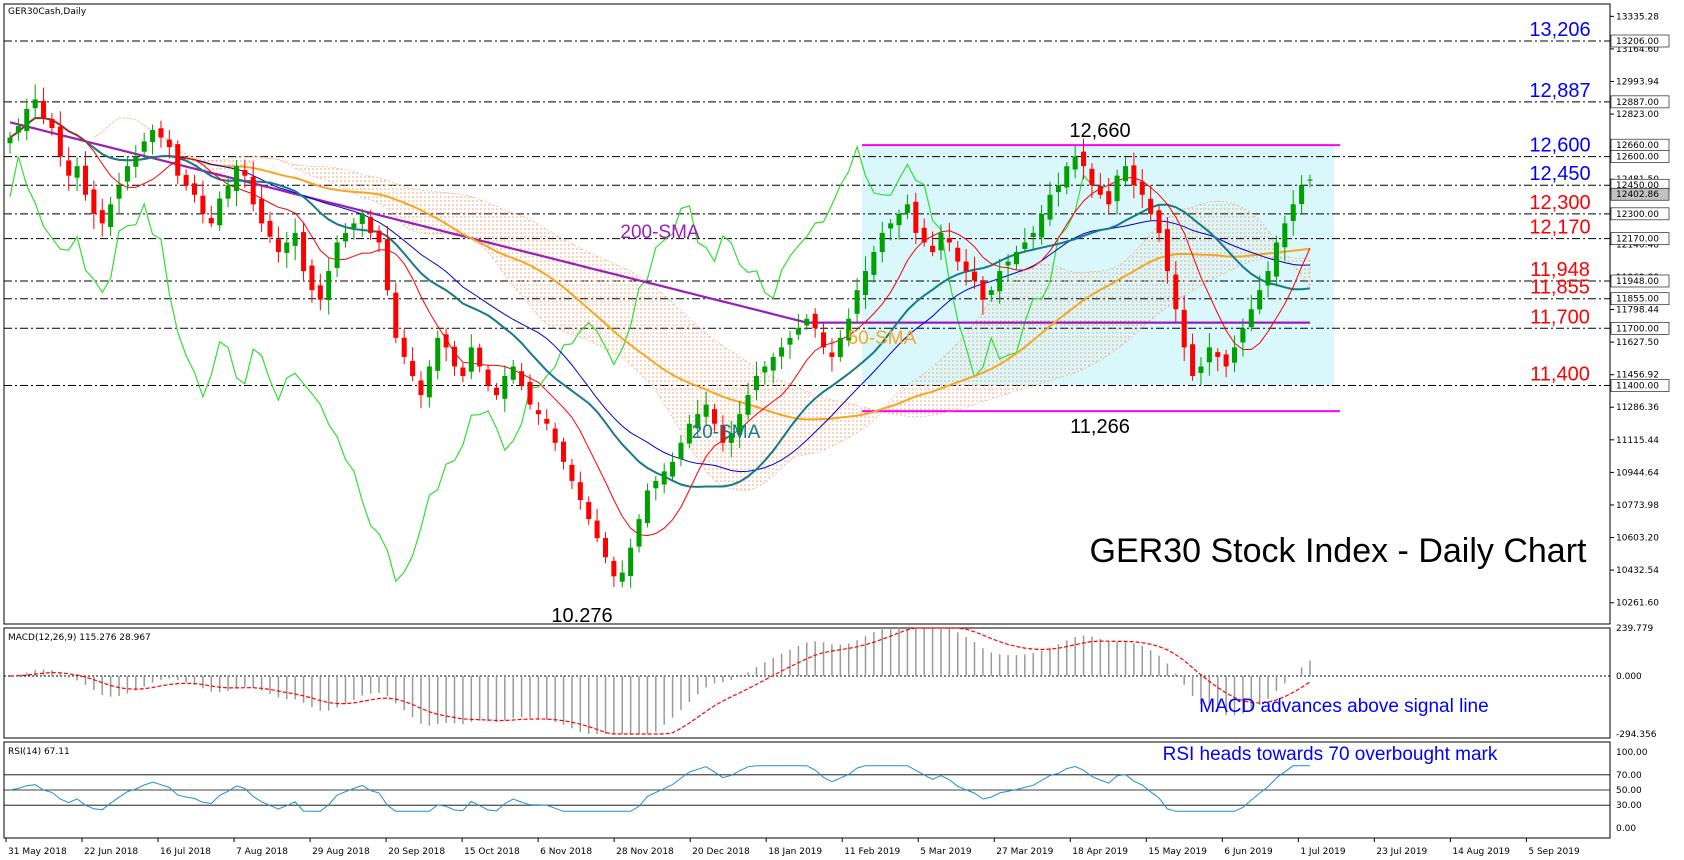 The width and height of the screenshot is (1684, 860). What do you see at coordinates (37, 852) in the screenshot?
I see `time-axis-label: 31 May 2018` at bounding box center [37, 852].